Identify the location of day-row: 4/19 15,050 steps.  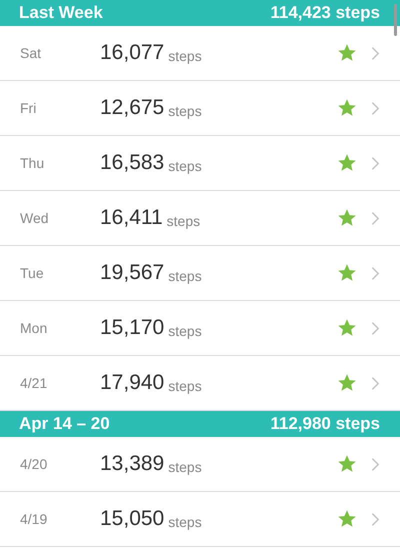
(200, 519).